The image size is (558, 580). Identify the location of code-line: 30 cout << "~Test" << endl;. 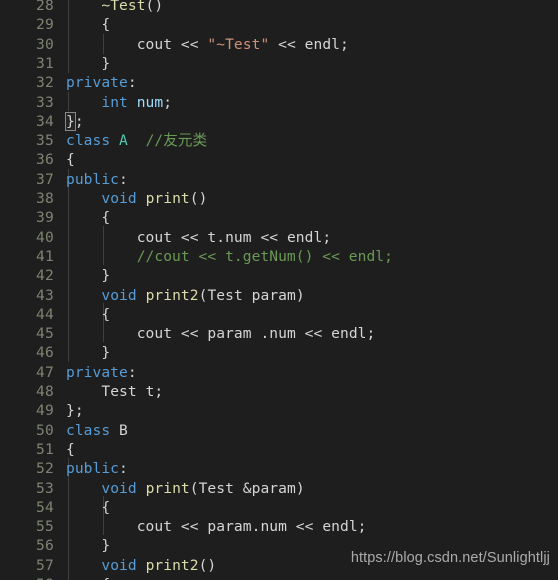
(279, 44).